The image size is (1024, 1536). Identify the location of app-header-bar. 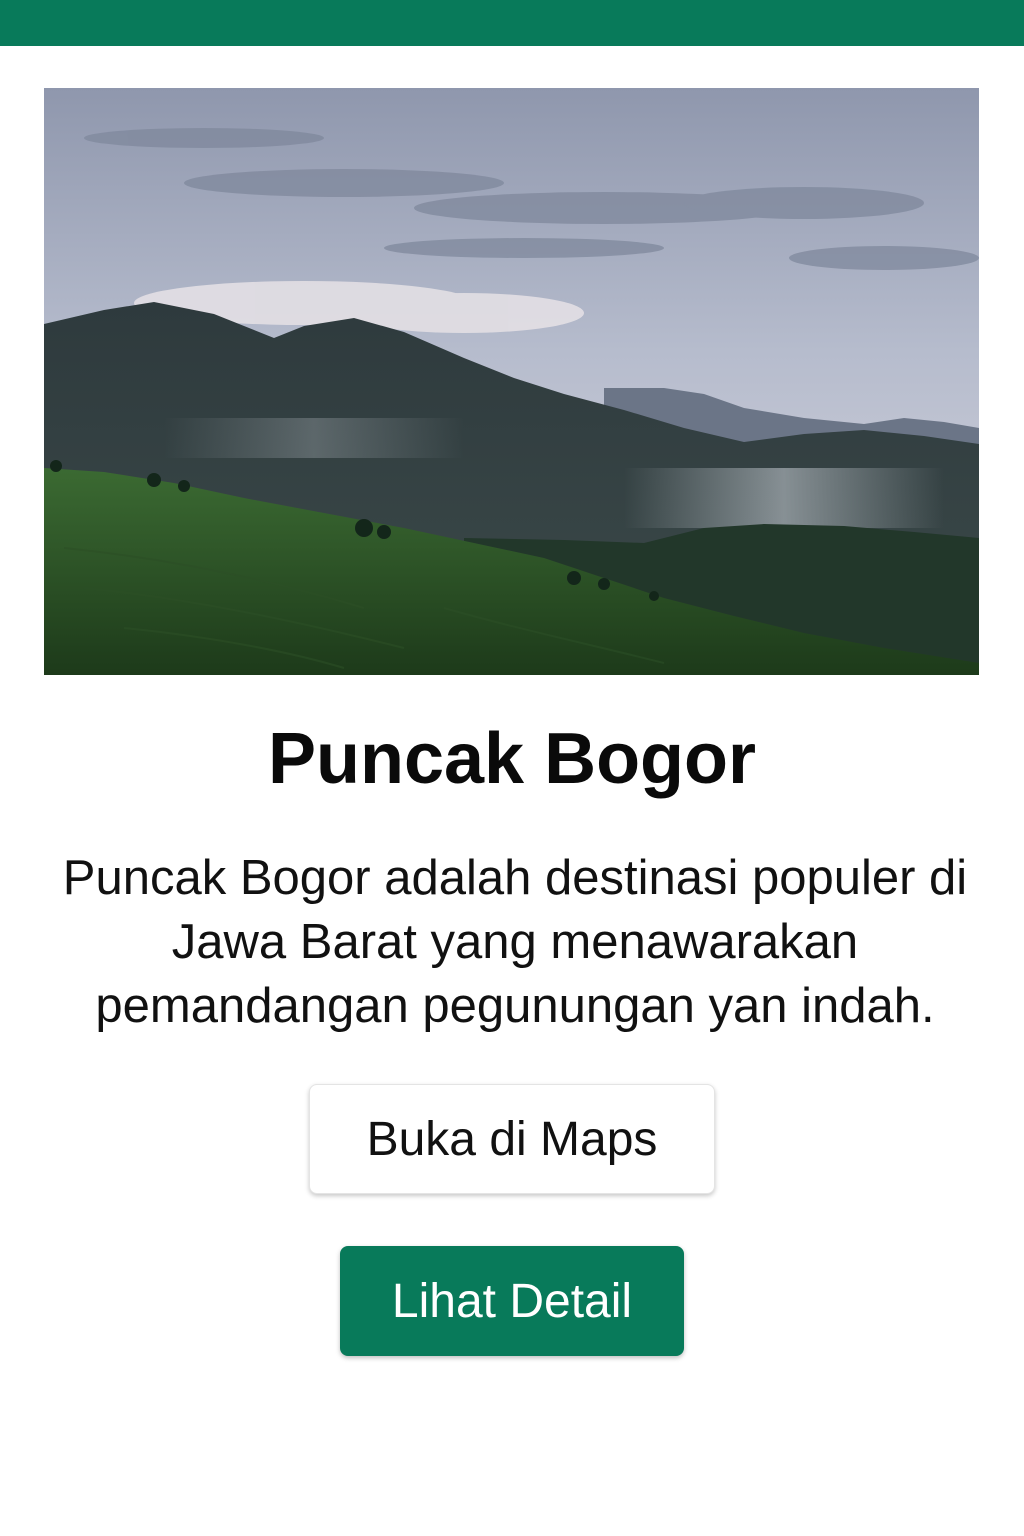
(512, 23).